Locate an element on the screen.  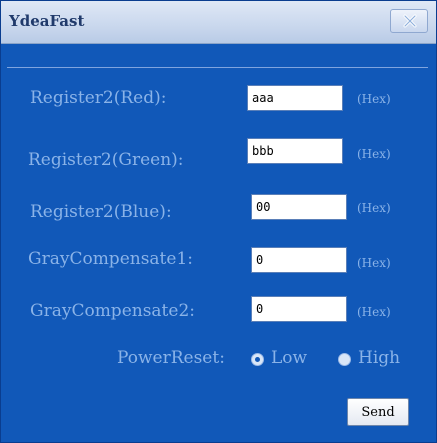
unit-register2-blue: (Hex) is located at coordinates (374, 208).